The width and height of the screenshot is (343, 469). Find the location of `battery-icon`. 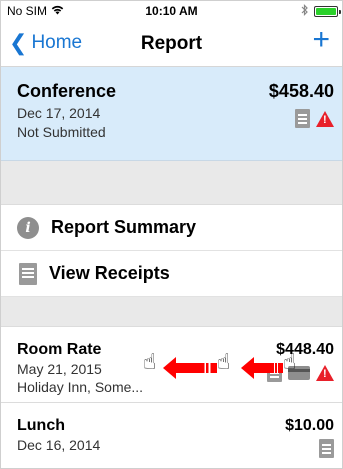

battery-icon is located at coordinates (327, 11).